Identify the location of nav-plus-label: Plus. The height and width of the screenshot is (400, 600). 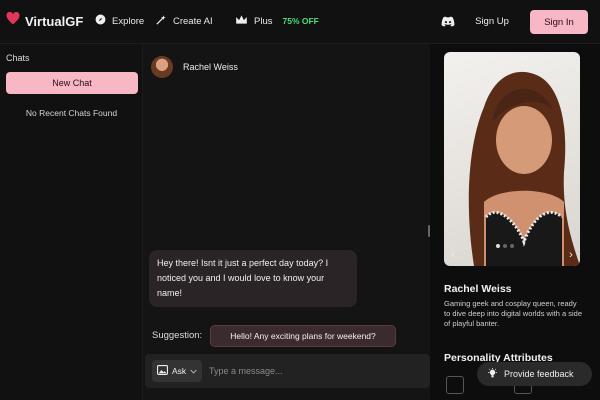
(263, 21).